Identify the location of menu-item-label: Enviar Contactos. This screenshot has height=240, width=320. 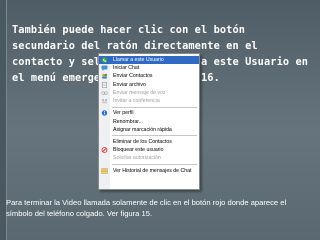
(133, 76).